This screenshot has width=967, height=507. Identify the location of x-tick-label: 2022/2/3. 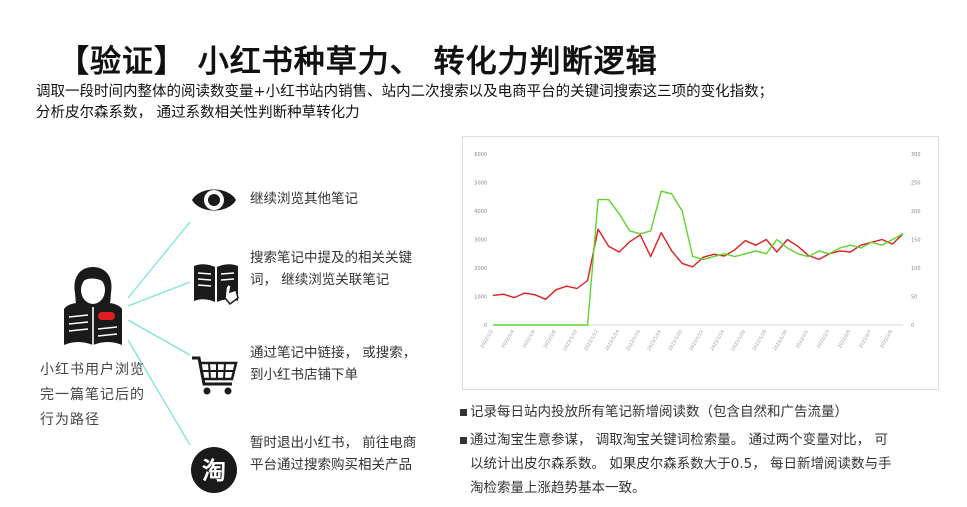
(823, 339).